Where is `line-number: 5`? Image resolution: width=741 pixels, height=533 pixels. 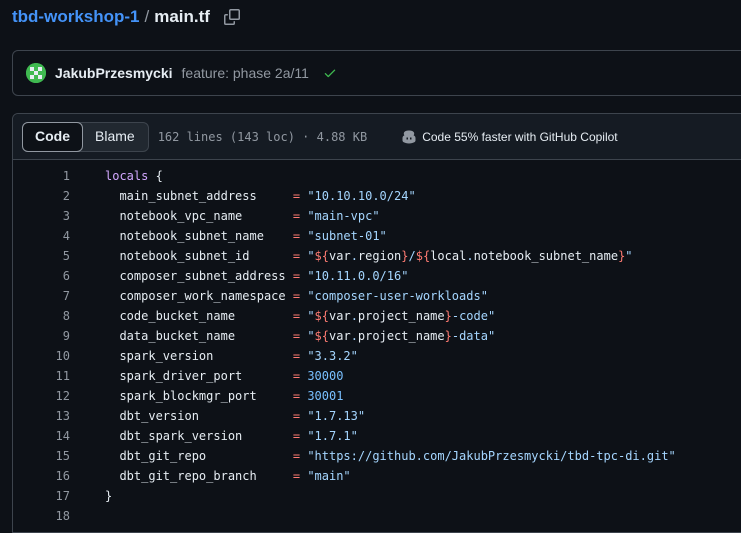 line-number: 5 is located at coordinates (41, 256).